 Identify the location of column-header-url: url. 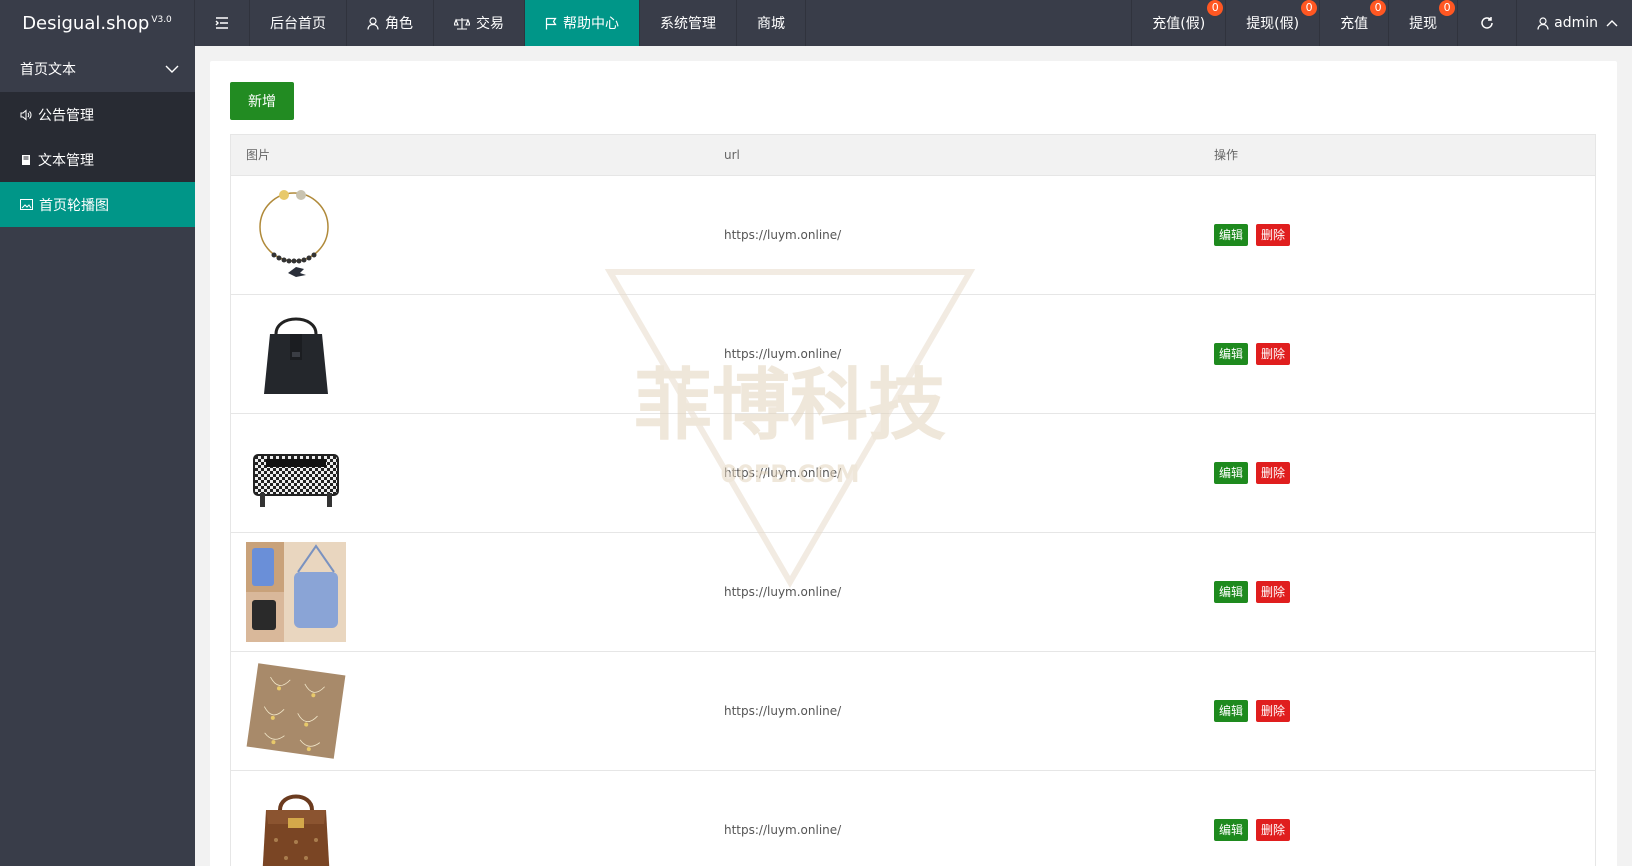
(954, 155).